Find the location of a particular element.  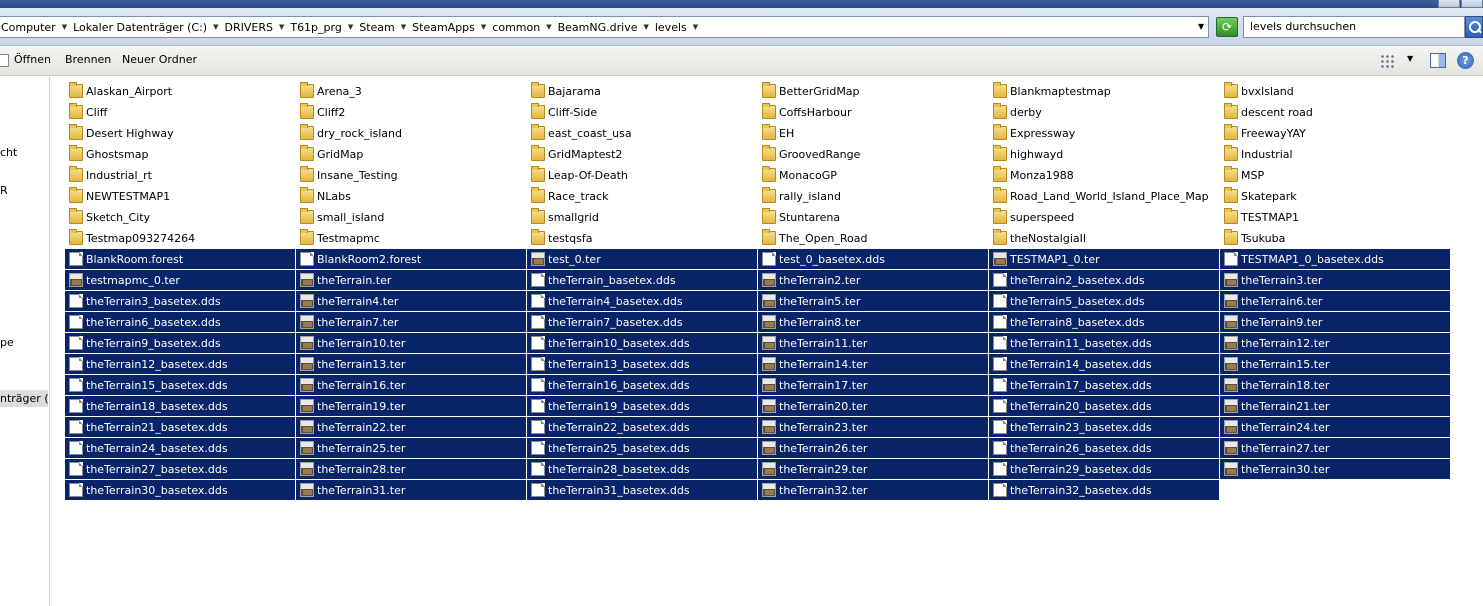

file-item: theTerrain4.ter is located at coordinates (411, 301).